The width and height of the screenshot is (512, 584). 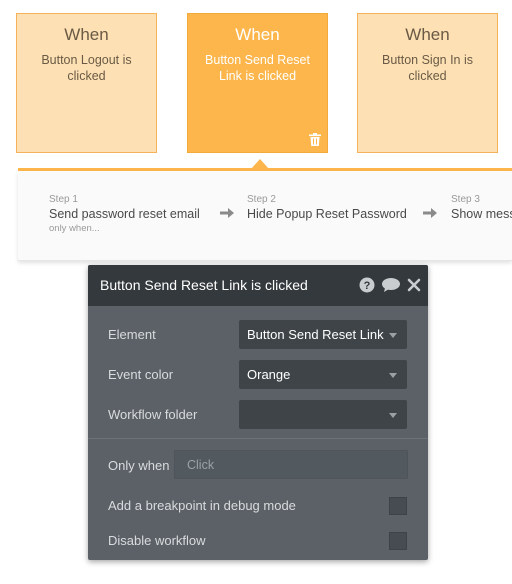 I want to click on event-description: Button Logout is clicked, so click(x=86, y=68).